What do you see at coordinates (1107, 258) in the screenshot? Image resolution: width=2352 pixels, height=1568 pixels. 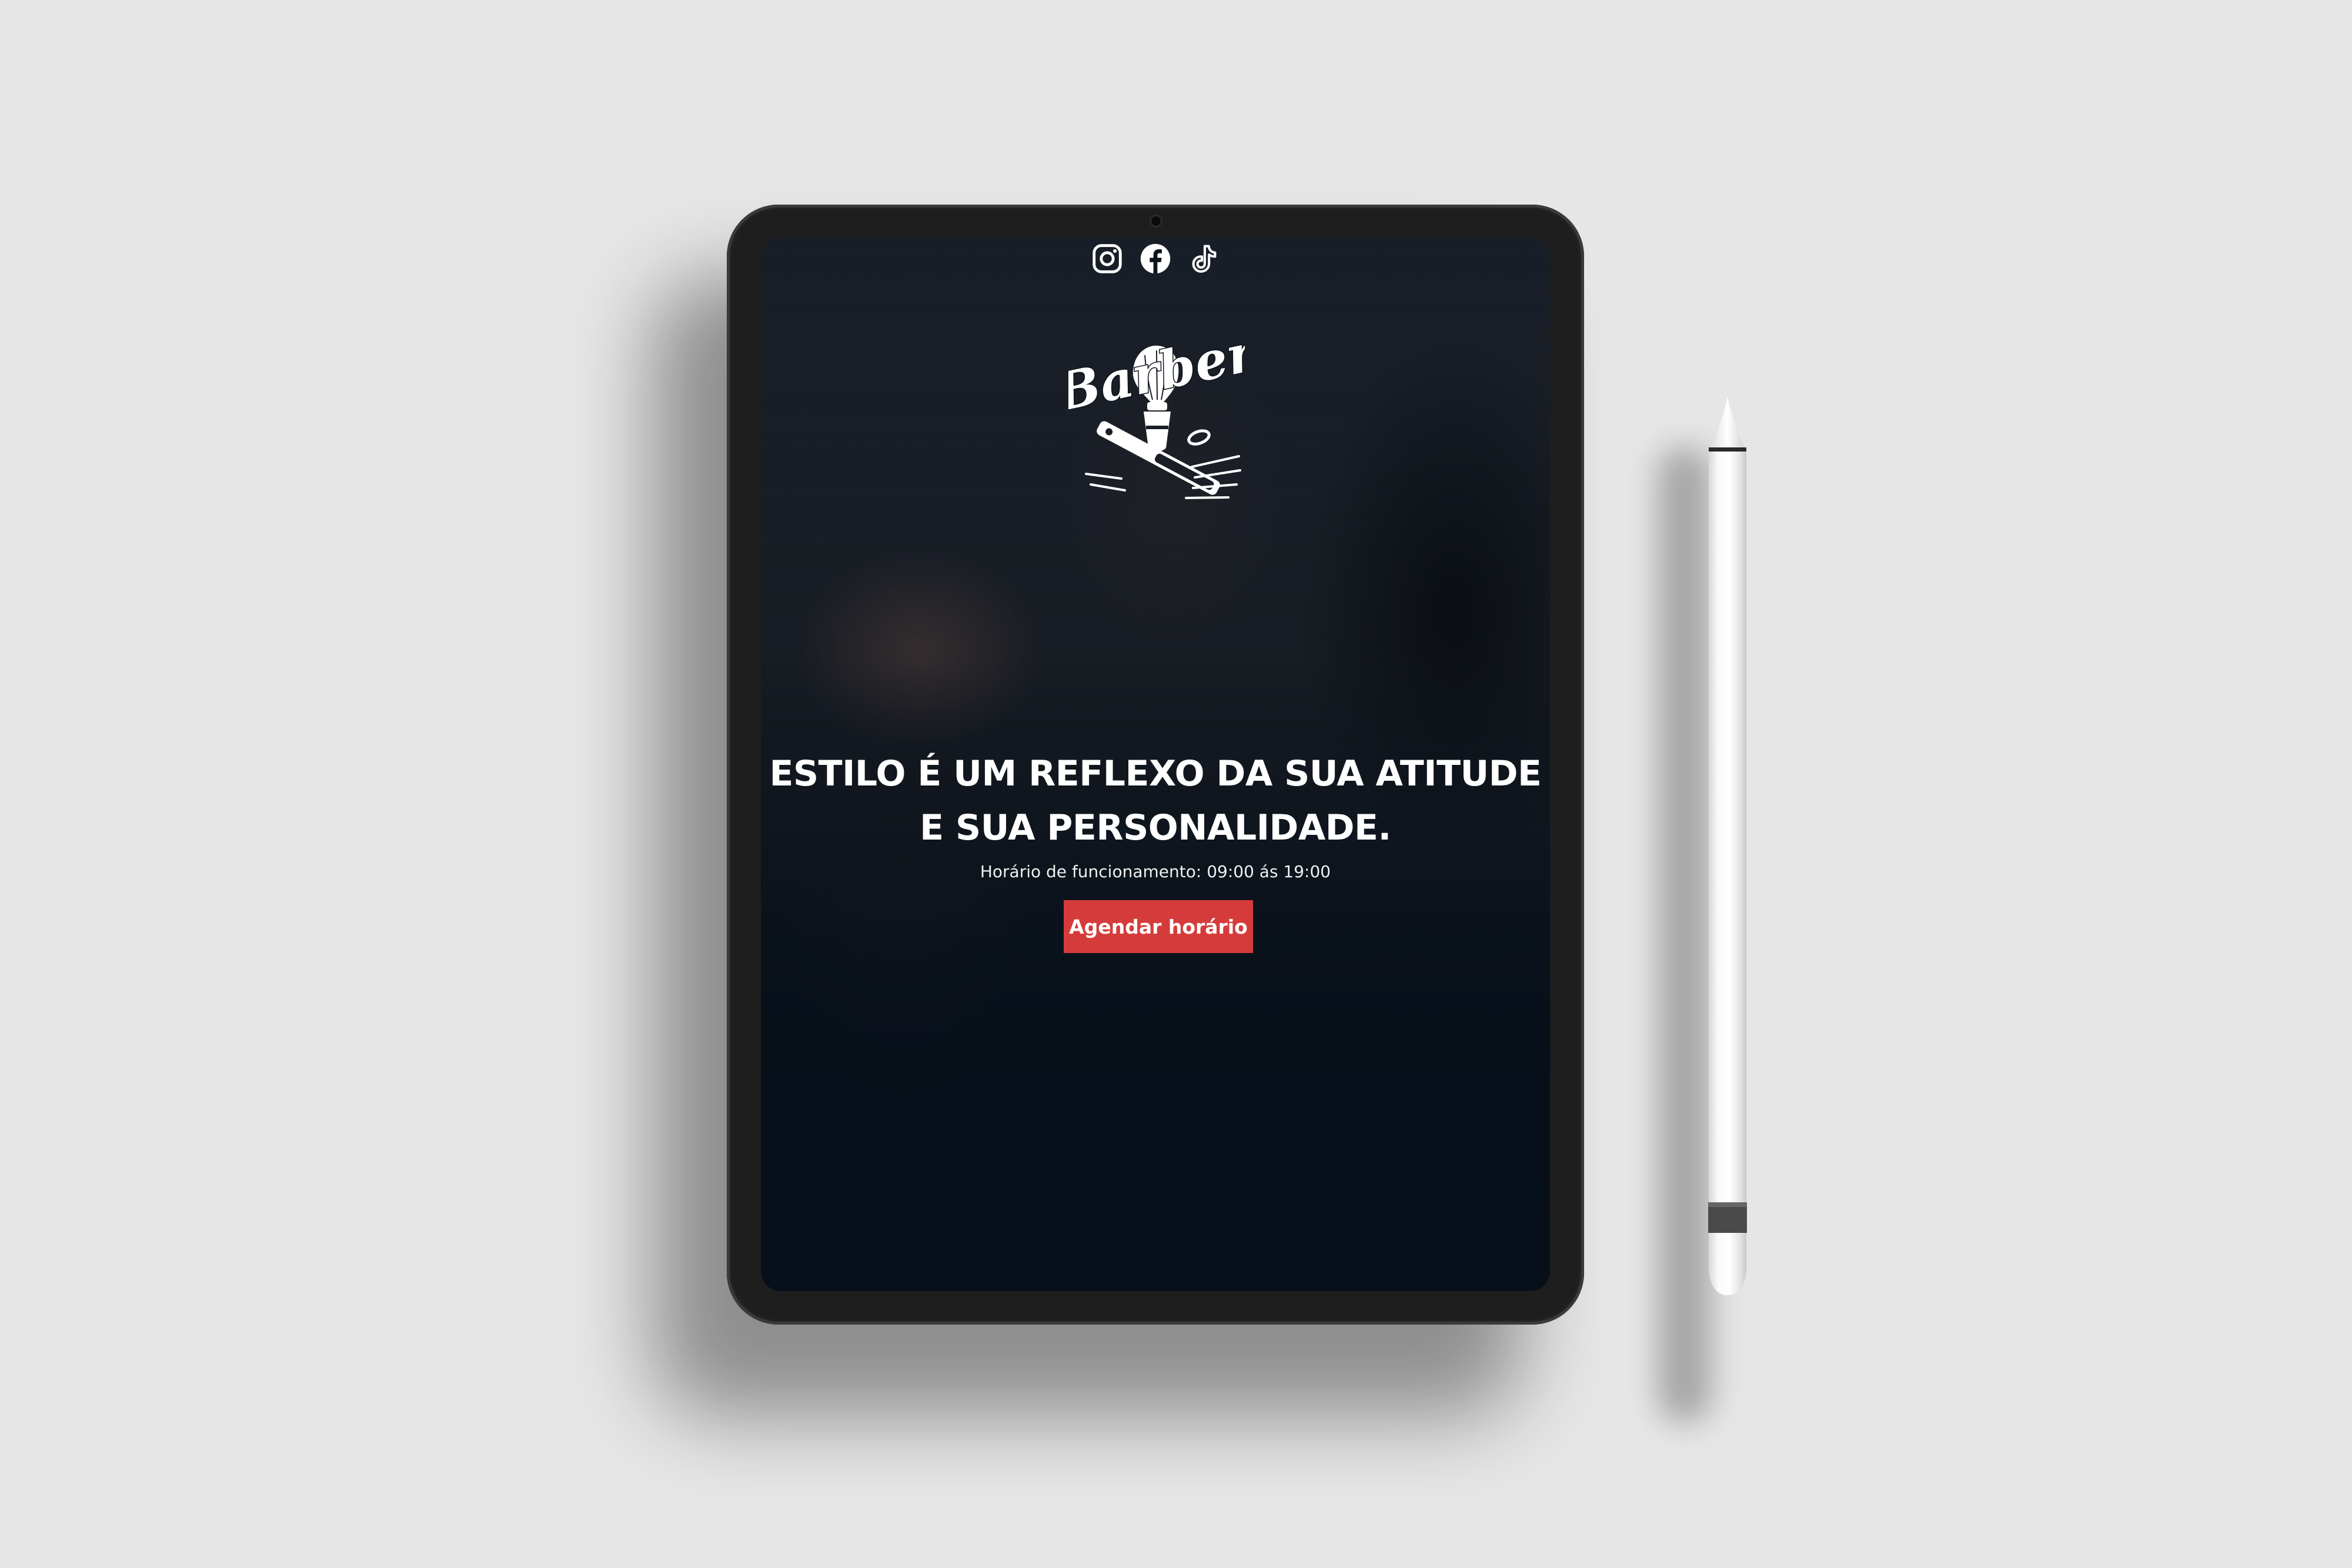 I see `instagram-icon` at bounding box center [1107, 258].